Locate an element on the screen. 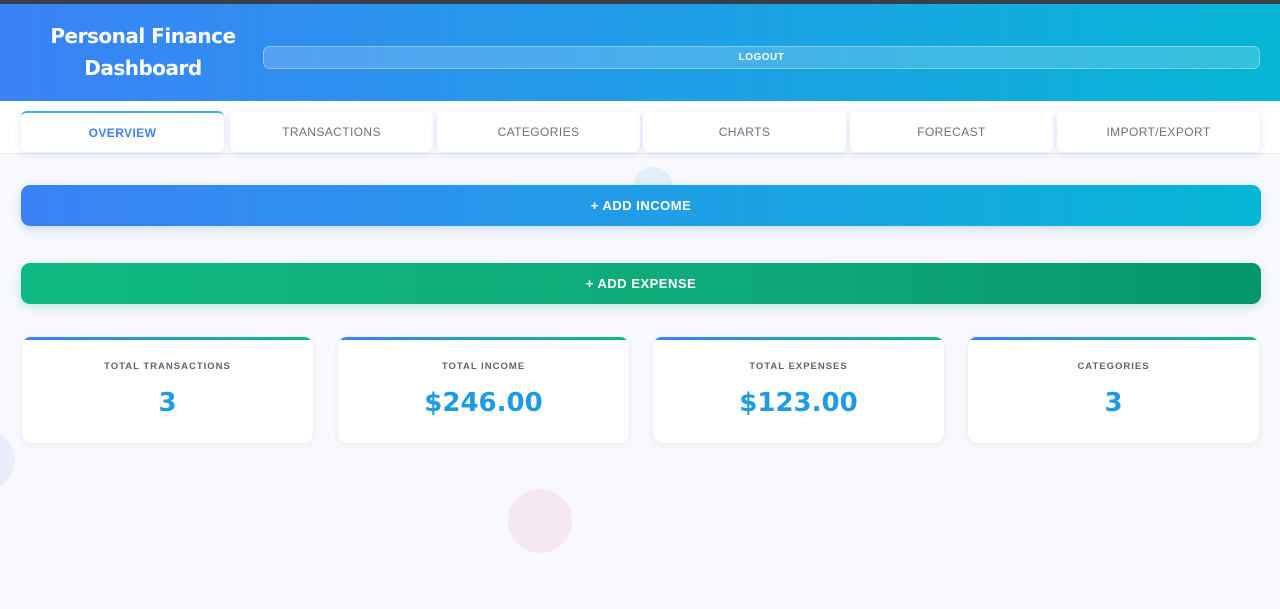 The width and height of the screenshot is (1280, 609). stat-value: $246.00 is located at coordinates (483, 403).